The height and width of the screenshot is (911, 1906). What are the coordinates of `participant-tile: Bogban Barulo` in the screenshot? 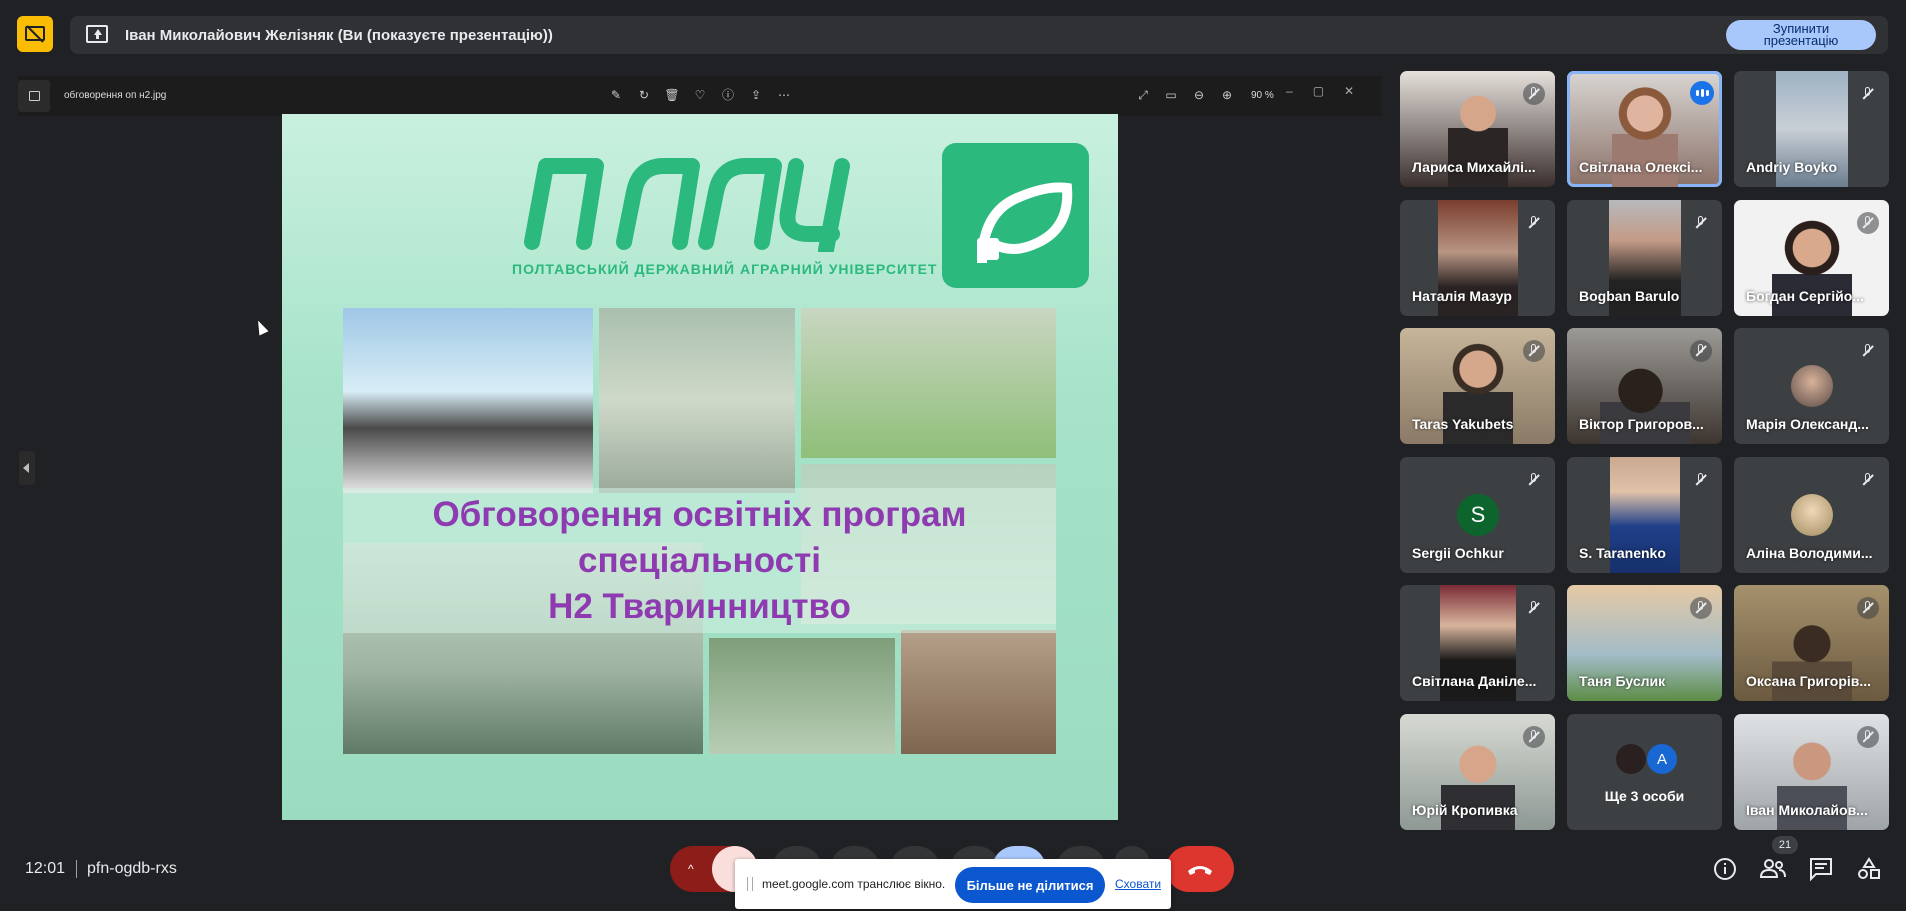 It's located at (1644, 258).